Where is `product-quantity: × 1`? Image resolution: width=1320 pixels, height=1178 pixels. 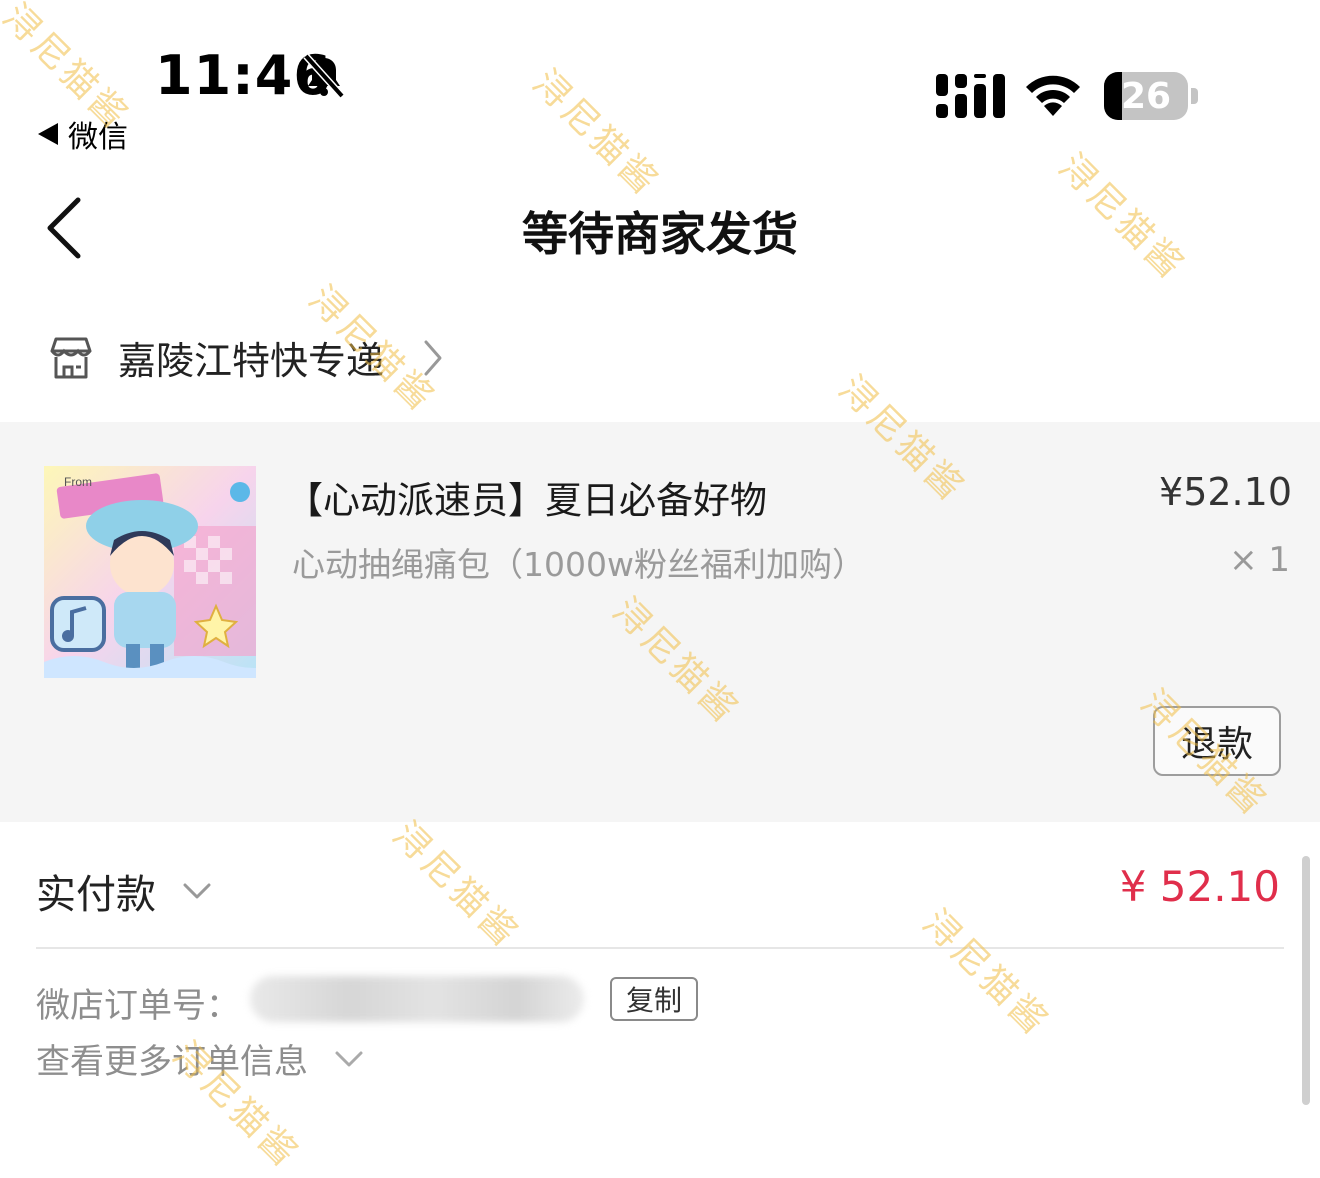 product-quantity: × 1 is located at coordinates (1259, 560).